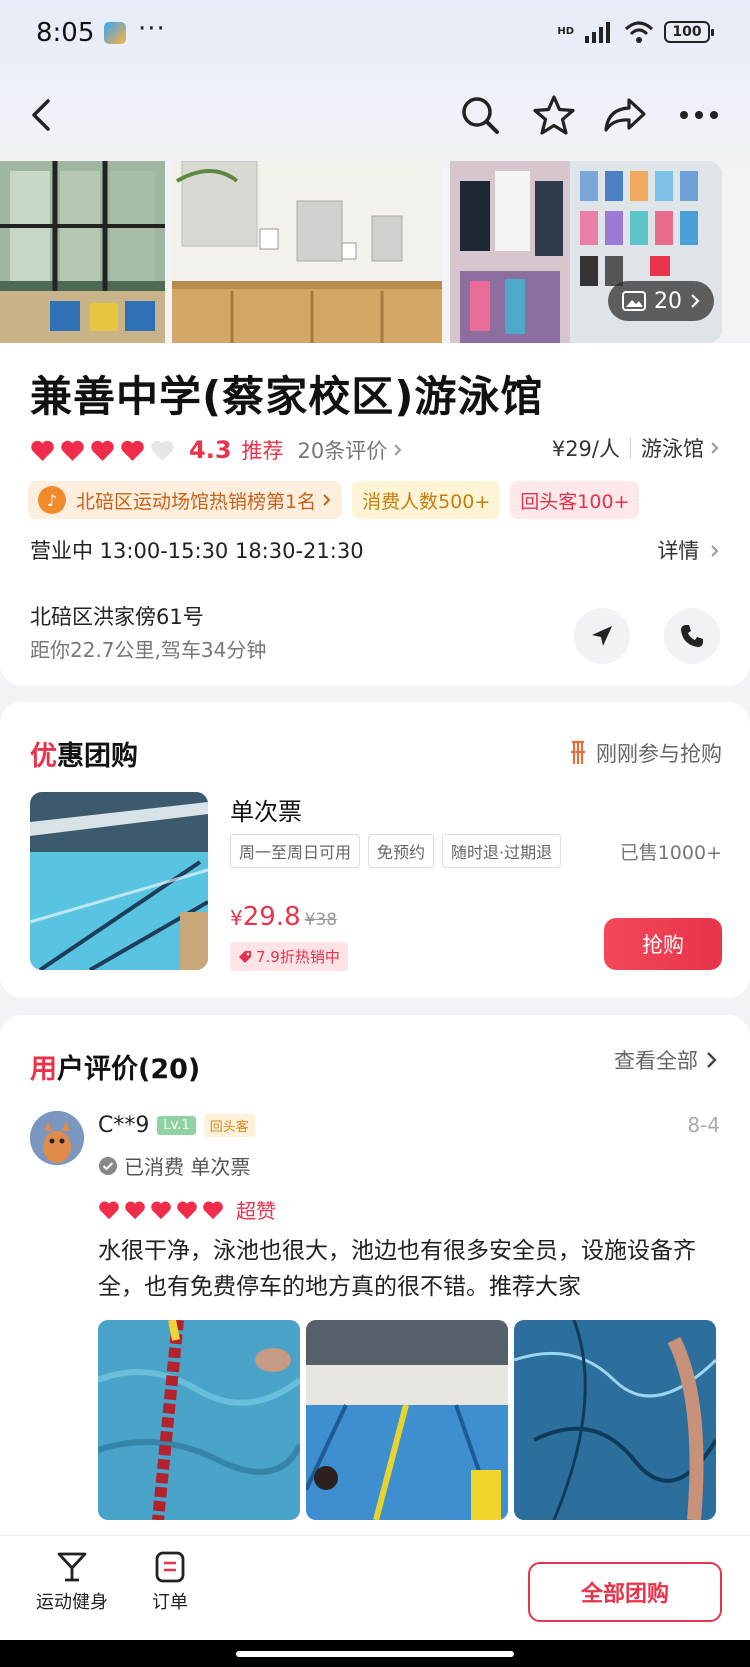 Image resolution: width=750 pixels, height=1667 pixels. I want to click on recent-purchase: 刚刚参与抢购, so click(645, 753).